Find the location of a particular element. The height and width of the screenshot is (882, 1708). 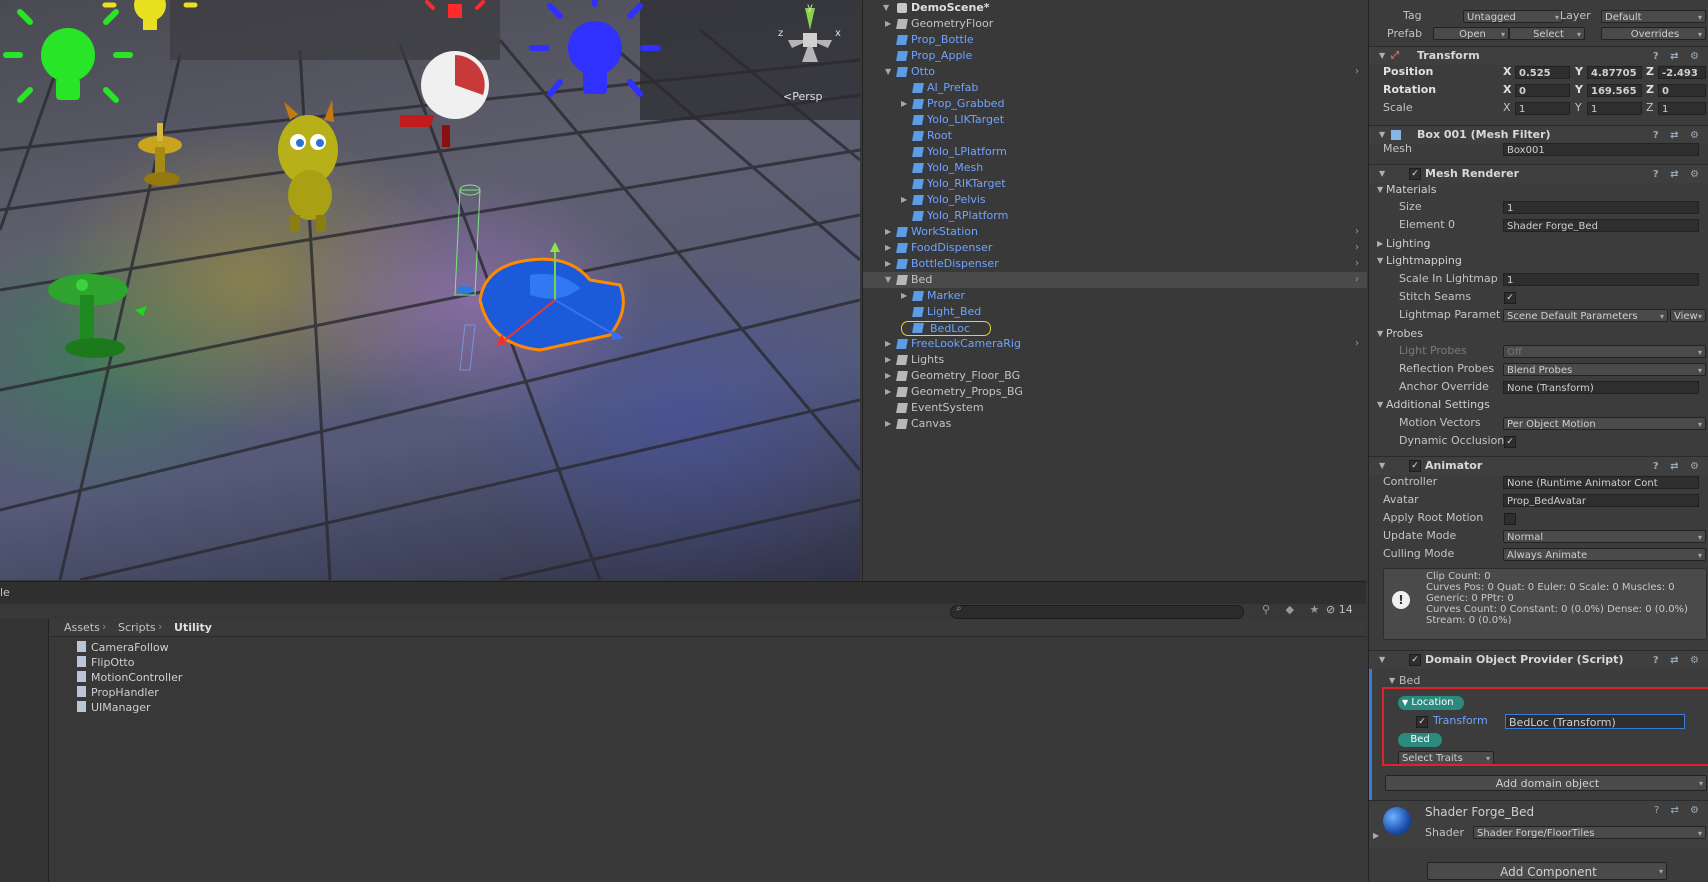

stitch-seams-checkbox: ✓ is located at coordinates (1510, 298).